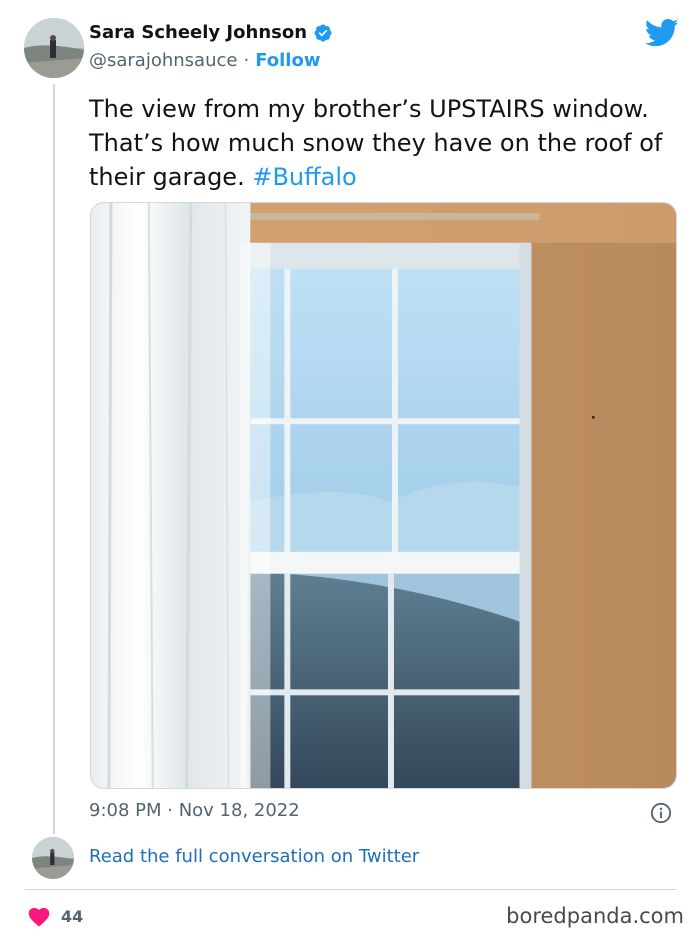 This screenshot has height=942, width=700. What do you see at coordinates (54, 459) in the screenshot?
I see `thread-line` at bounding box center [54, 459].